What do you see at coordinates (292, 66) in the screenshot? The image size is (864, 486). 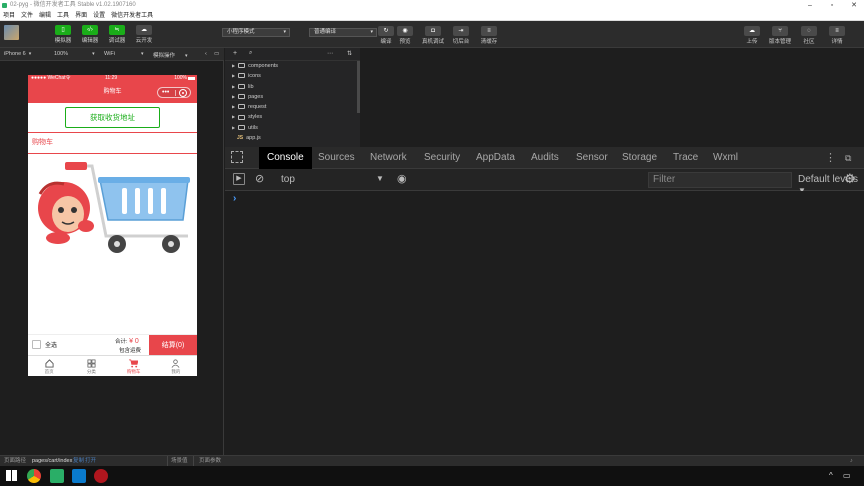 I see `tree-item-components: ▶ components` at bounding box center [292, 66].